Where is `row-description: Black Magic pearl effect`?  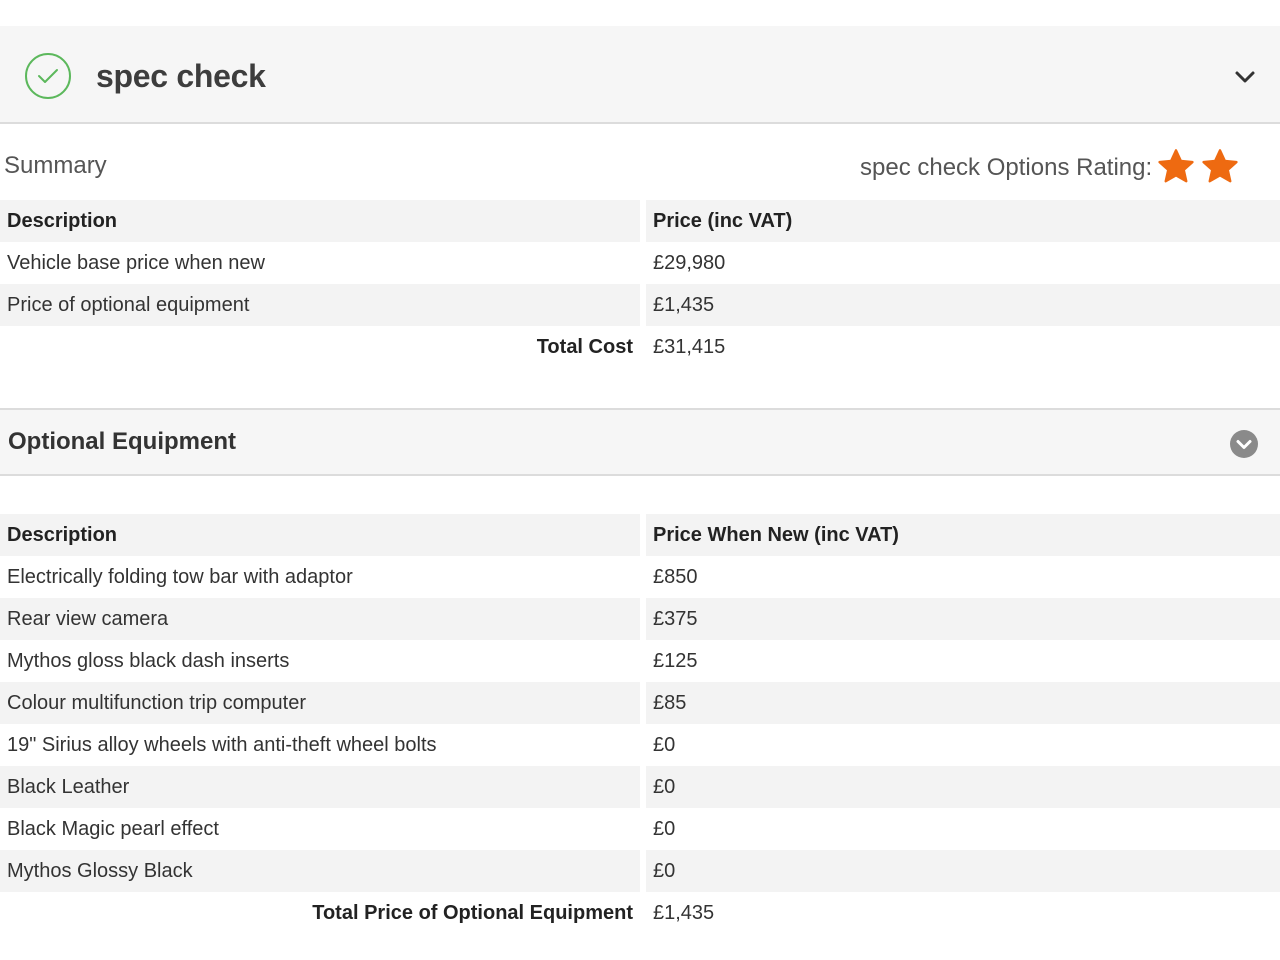
row-description: Black Magic pearl effect is located at coordinates (320, 829).